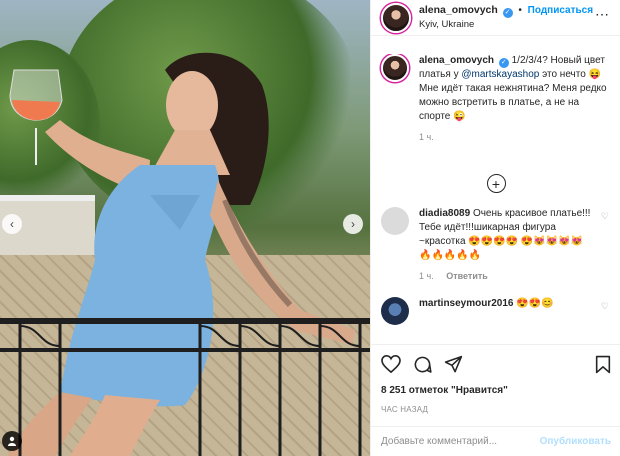  I want to click on reply-button: Ответить, so click(467, 276).